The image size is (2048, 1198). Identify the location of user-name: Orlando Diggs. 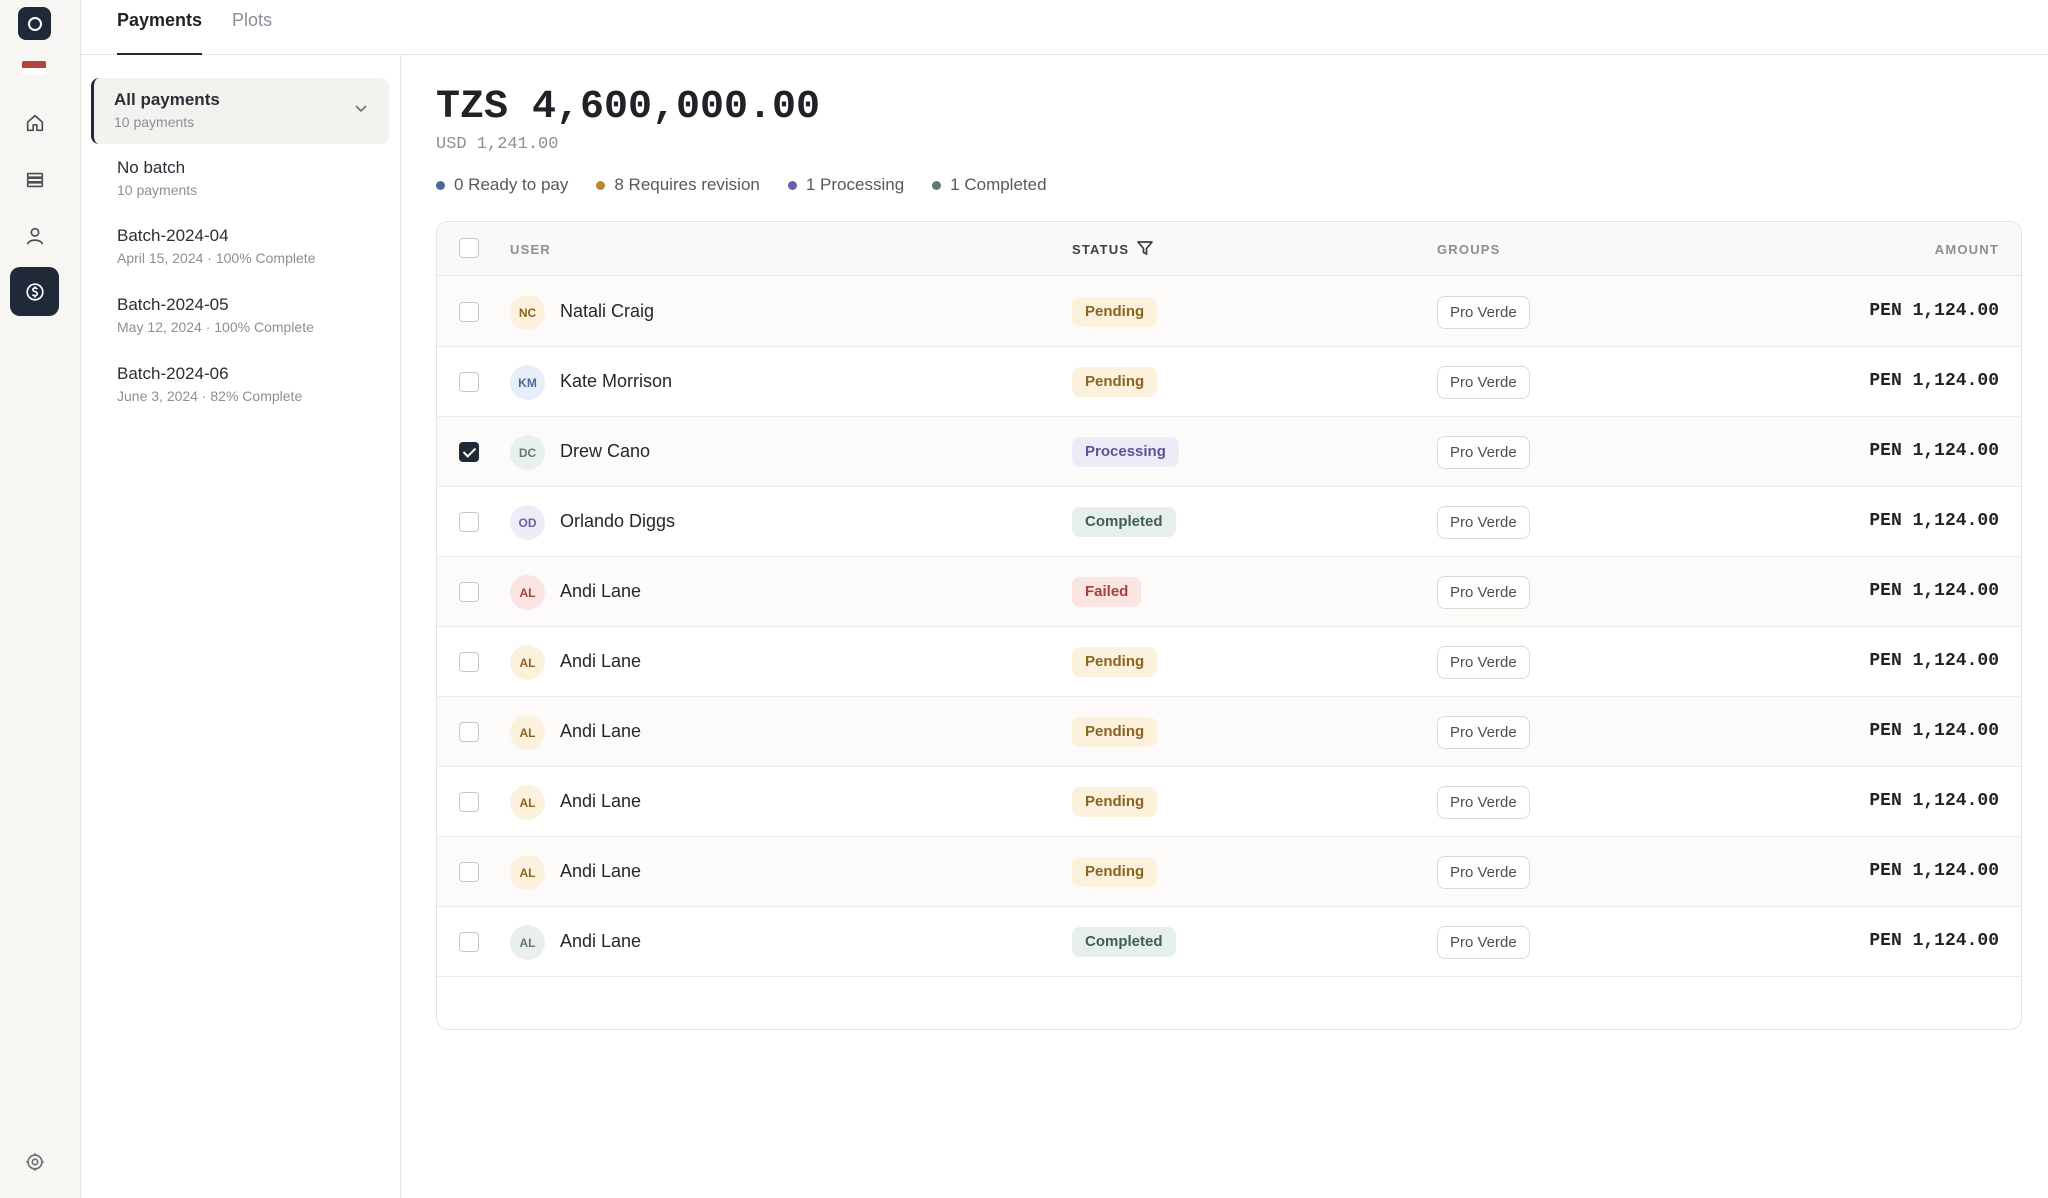
(618, 521).